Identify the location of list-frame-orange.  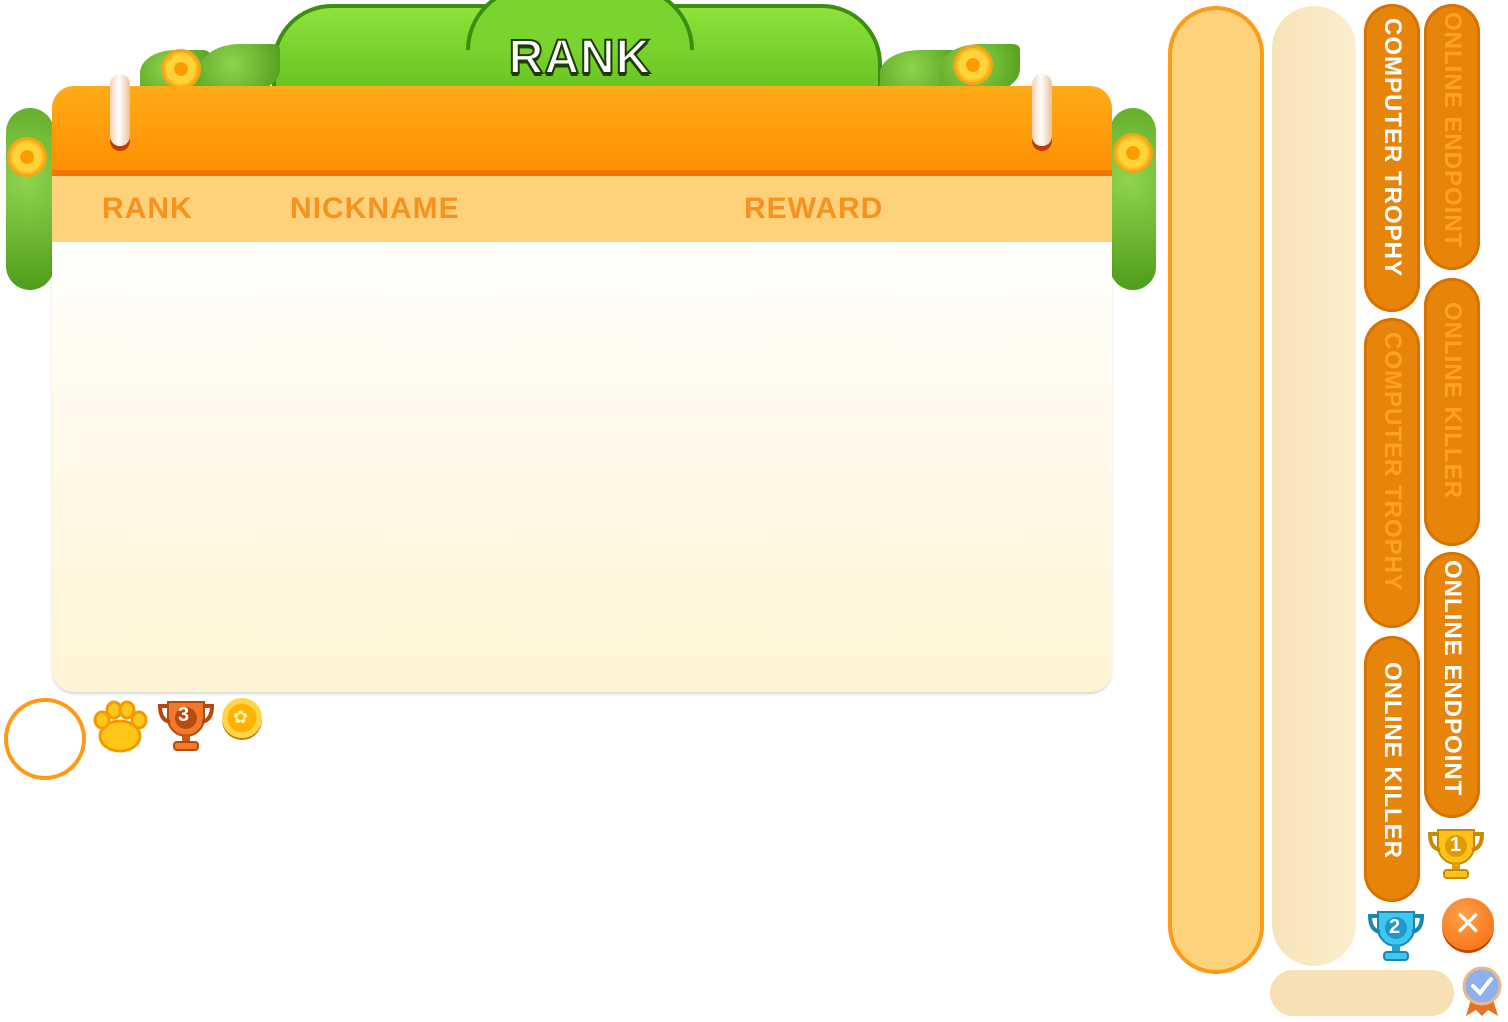
(1216, 490).